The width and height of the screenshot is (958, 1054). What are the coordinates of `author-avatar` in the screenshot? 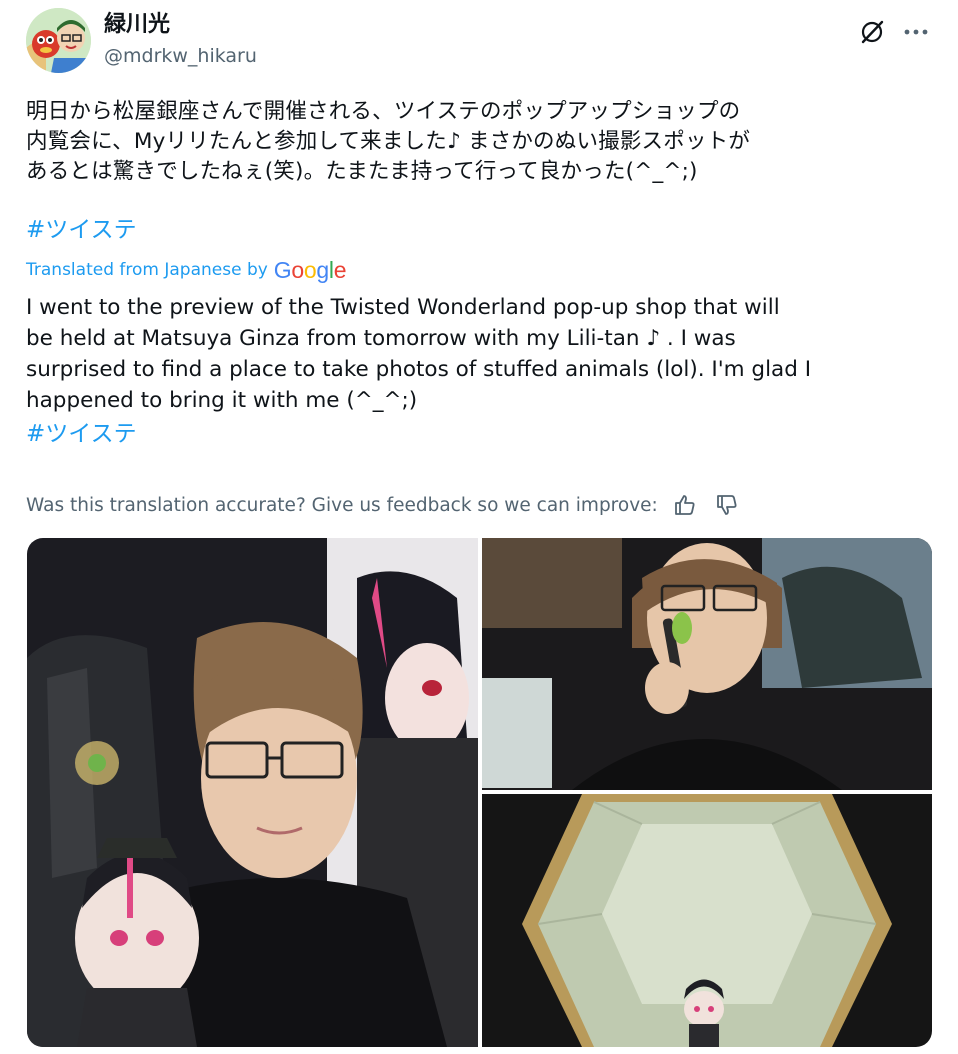 It's located at (58, 40).